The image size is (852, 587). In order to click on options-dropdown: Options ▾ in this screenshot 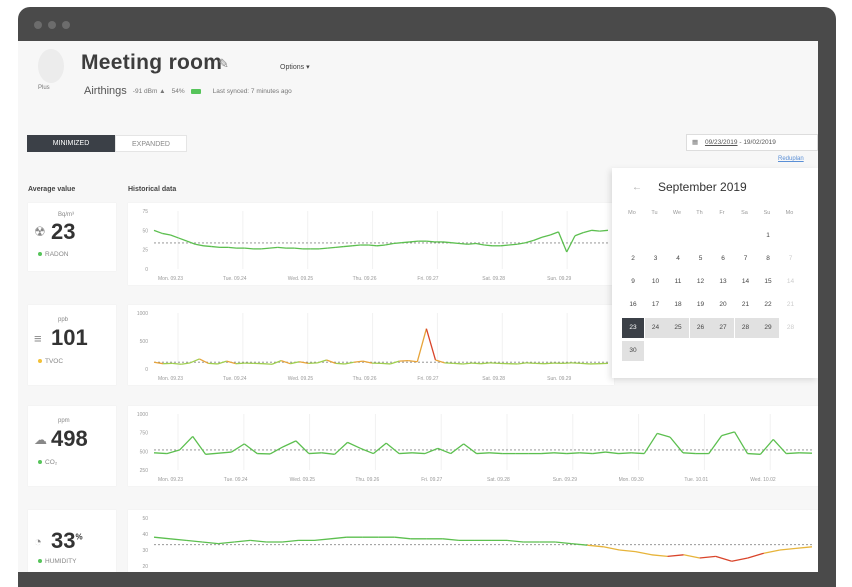, I will do `click(295, 67)`.